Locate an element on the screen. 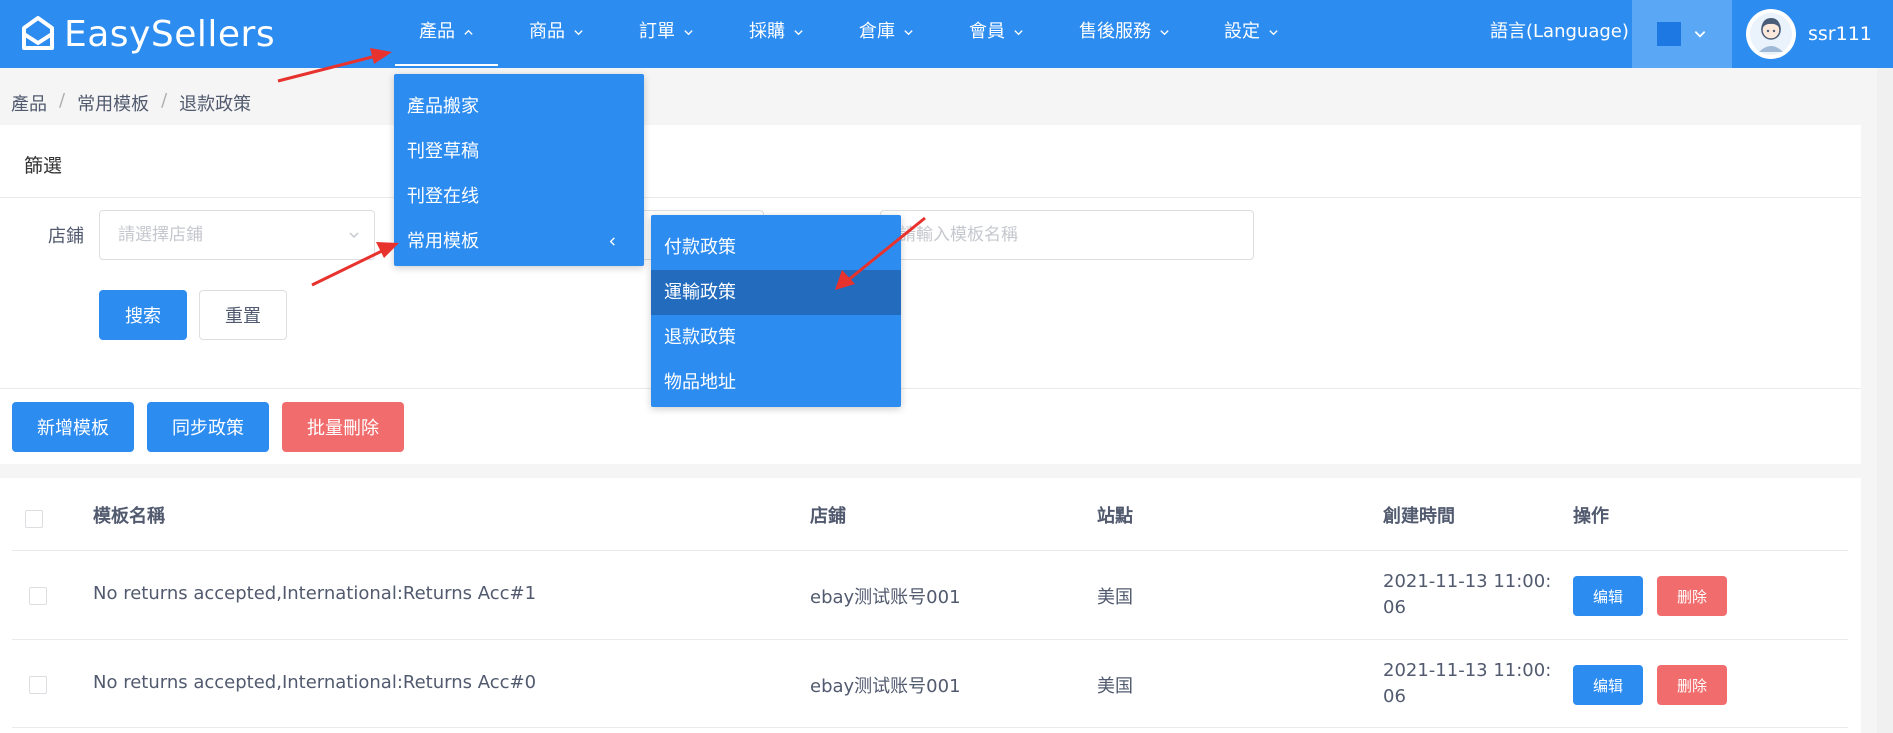 This screenshot has height=733, width=1893. nav-item-label: 設定 is located at coordinates (1242, 31).